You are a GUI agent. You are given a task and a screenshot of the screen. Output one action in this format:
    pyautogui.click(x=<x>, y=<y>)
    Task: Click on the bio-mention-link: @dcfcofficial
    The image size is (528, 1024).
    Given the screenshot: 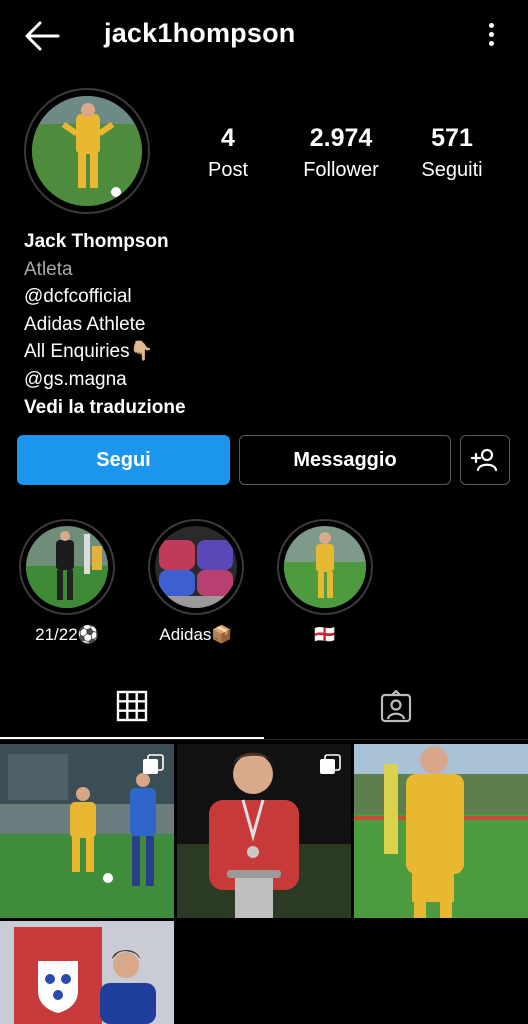 What is the action you would take?
    pyautogui.click(x=105, y=297)
    